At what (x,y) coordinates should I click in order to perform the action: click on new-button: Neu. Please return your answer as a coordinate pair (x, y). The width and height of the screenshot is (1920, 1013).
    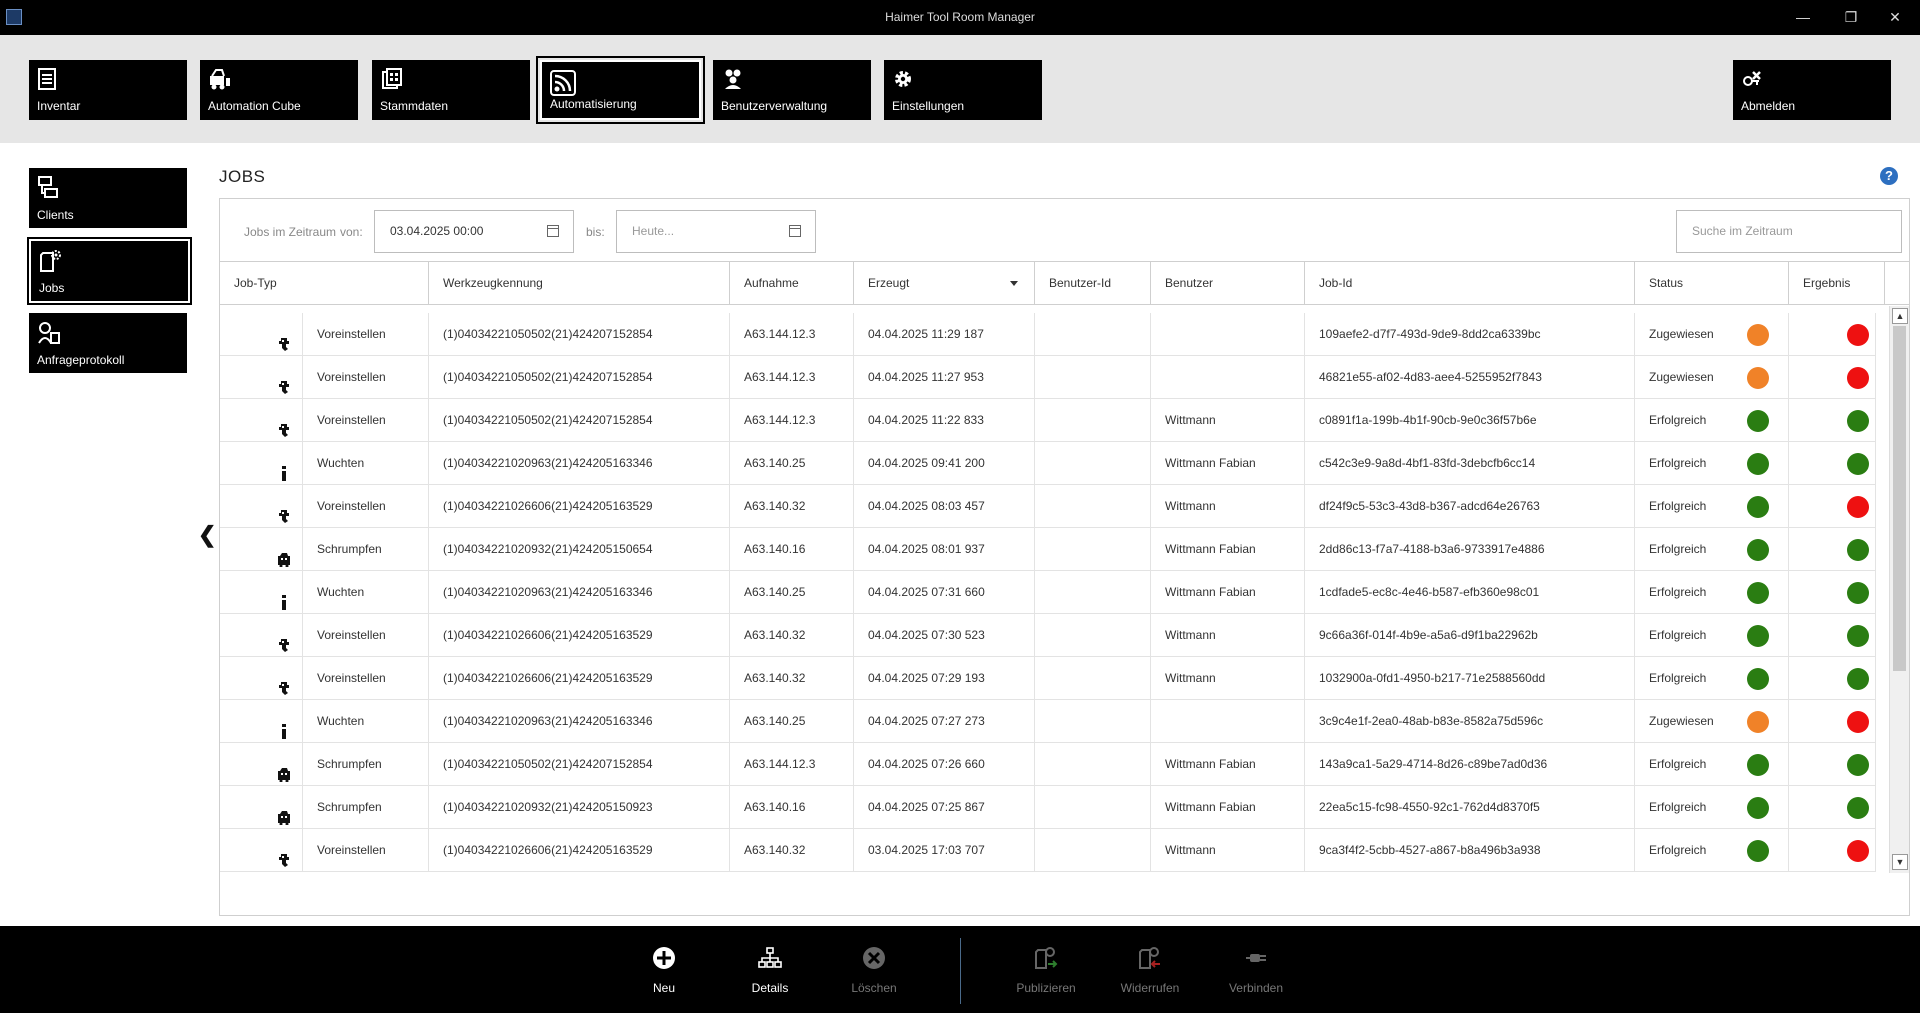
    Looking at the image, I should click on (664, 976).